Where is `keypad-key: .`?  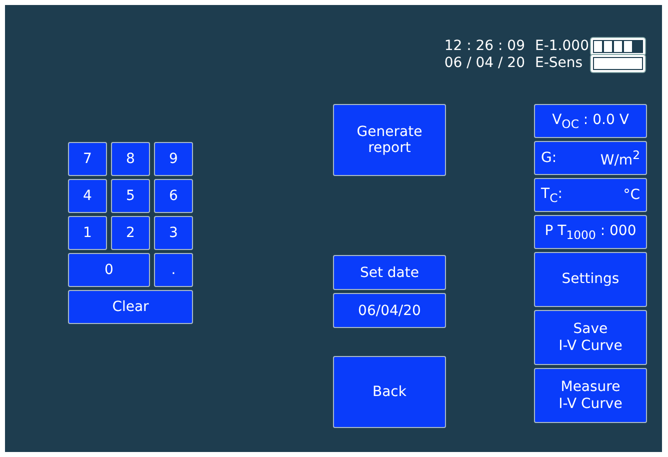
keypad-key: . is located at coordinates (173, 270).